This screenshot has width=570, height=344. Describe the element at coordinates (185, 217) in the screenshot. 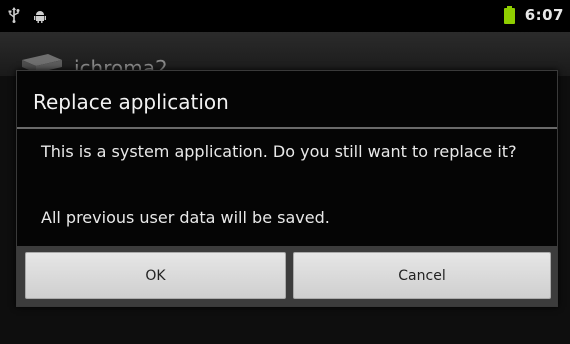

I see `dialog-note: All previous user data will be saved.` at that location.